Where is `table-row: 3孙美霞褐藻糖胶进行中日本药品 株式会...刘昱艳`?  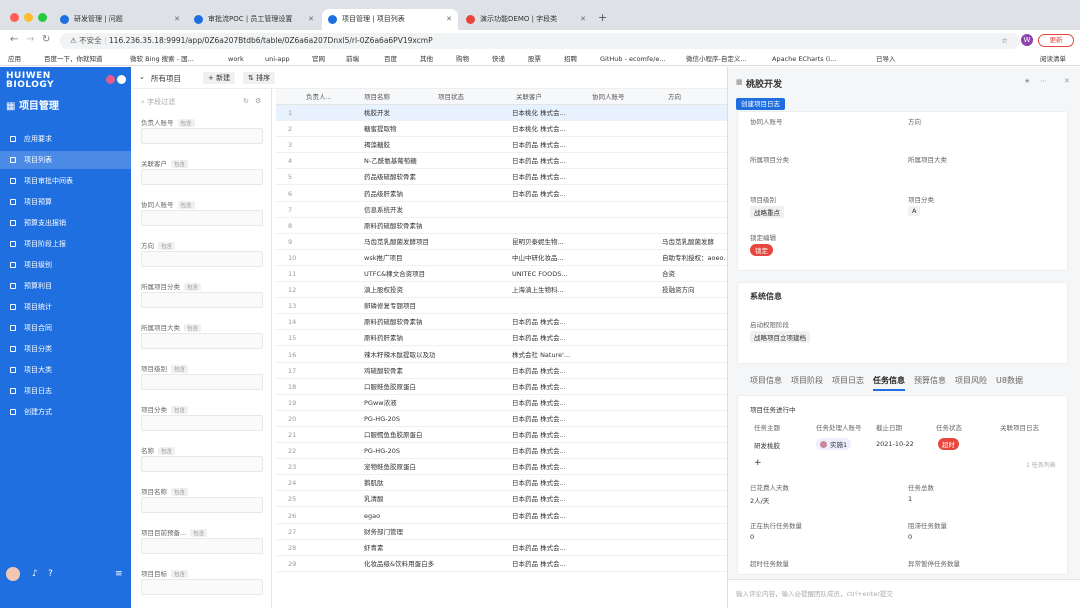 table-row: 3孙美霞褐藻糖胶进行中日本药品 株式会...刘昱艳 is located at coordinates (501, 145).